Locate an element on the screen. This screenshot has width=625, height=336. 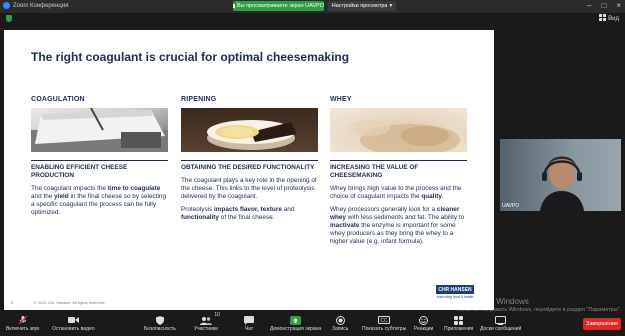
bold-run: time to coagulate is located at coordinates (134, 188).